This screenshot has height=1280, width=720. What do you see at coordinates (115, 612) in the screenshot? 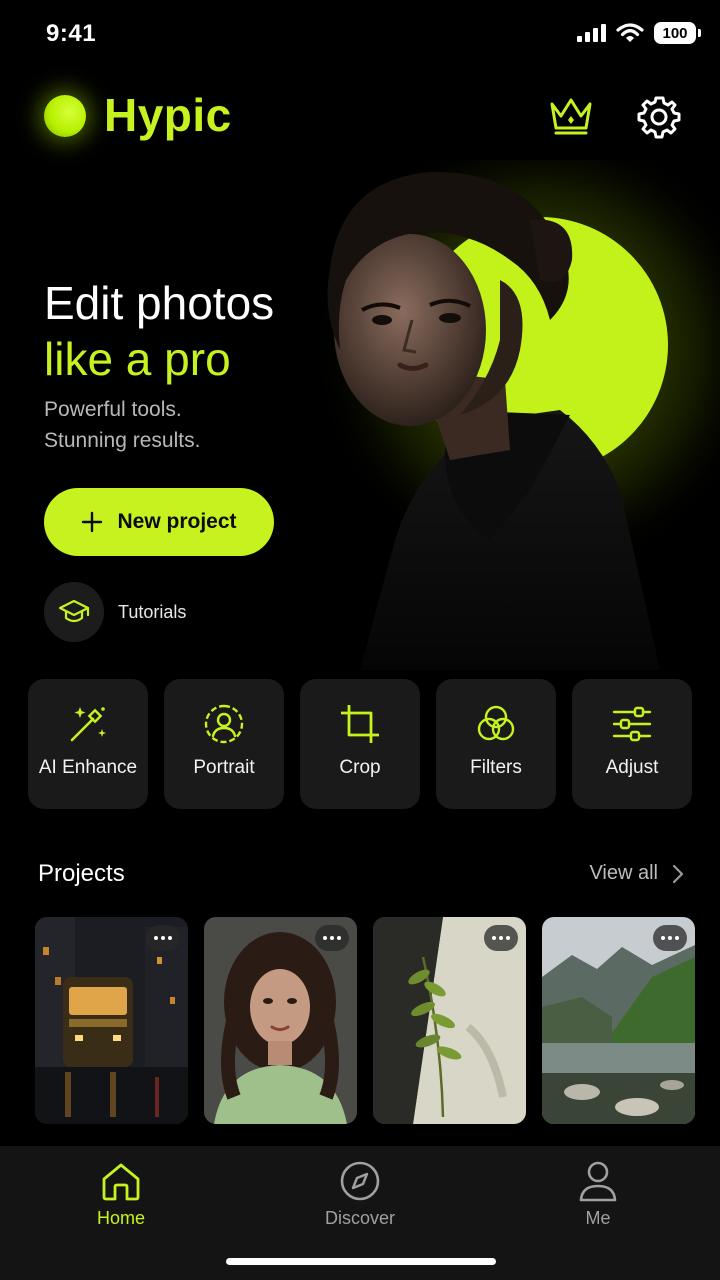
I see `tutorials-link: Tutorials` at bounding box center [115, 612].